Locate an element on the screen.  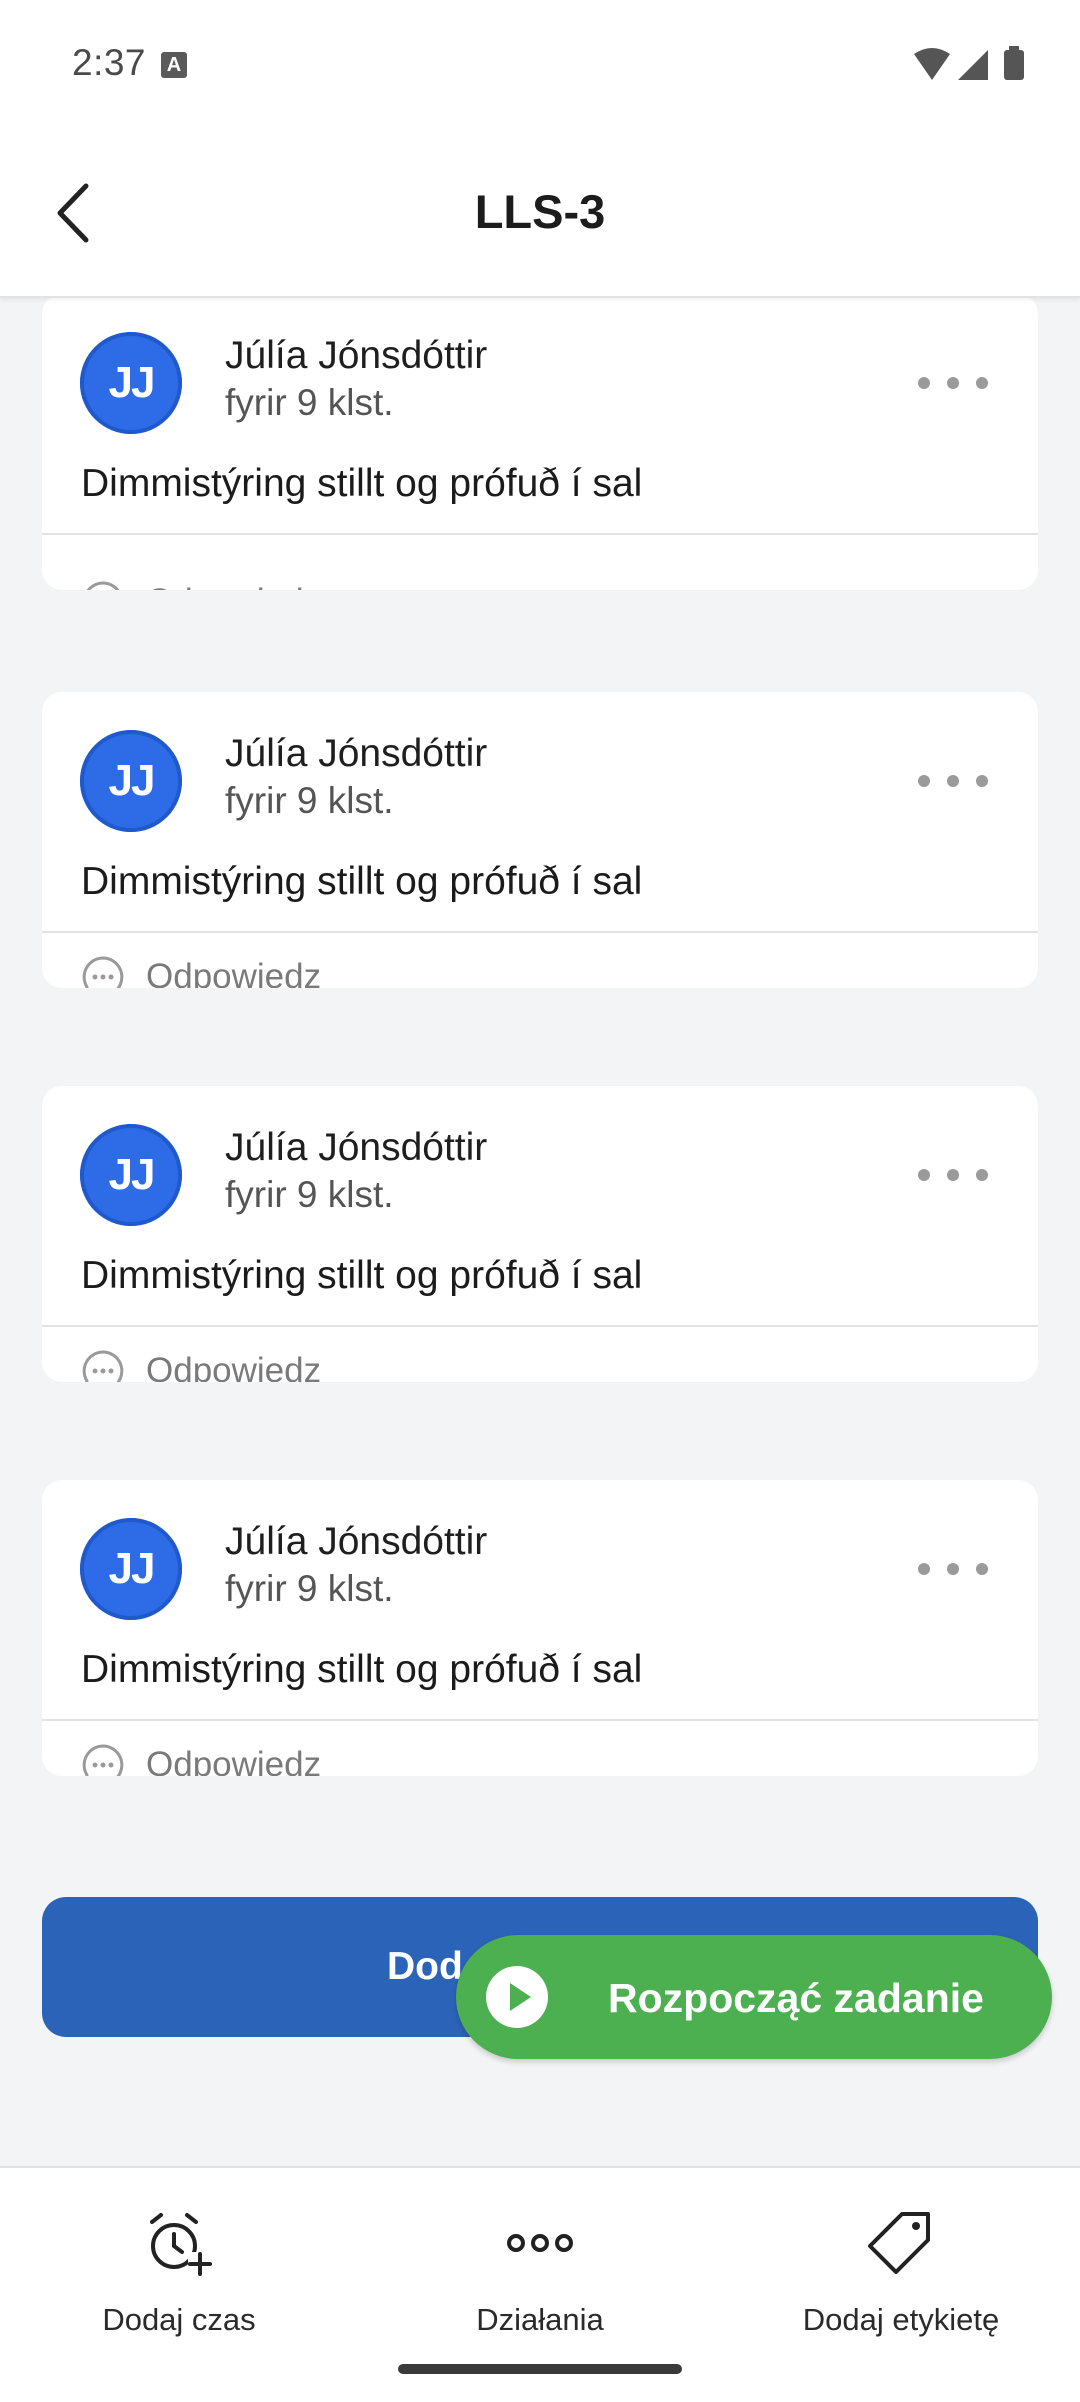
nav-add-tag: Dodaj etykietę is located at coordinates (901, 2273).